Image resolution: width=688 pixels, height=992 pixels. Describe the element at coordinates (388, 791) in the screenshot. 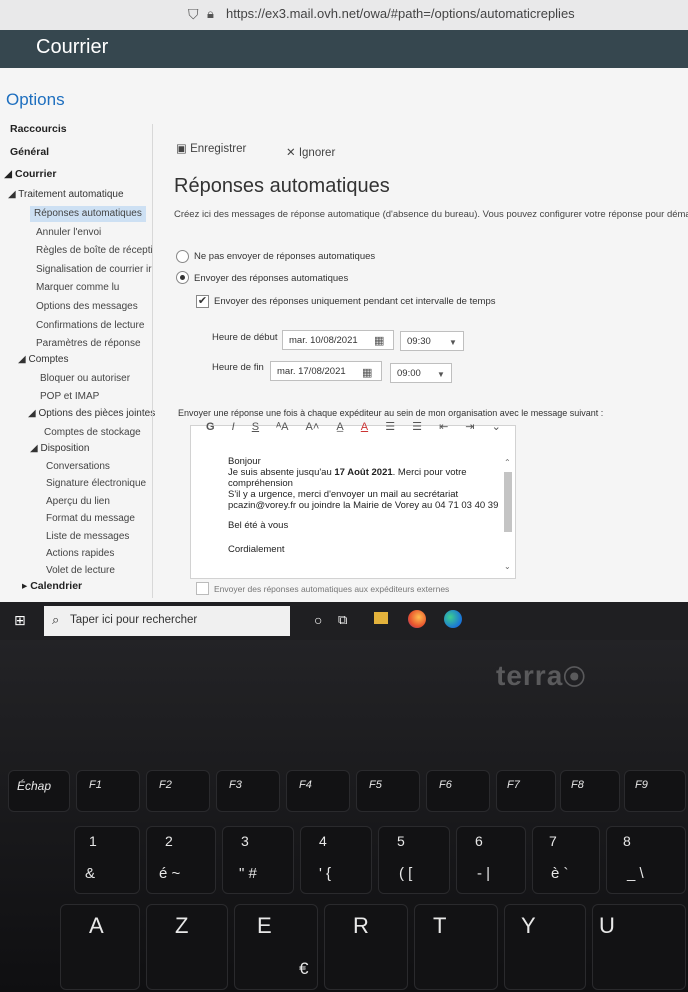

I see `key-f5: F5` at that location.